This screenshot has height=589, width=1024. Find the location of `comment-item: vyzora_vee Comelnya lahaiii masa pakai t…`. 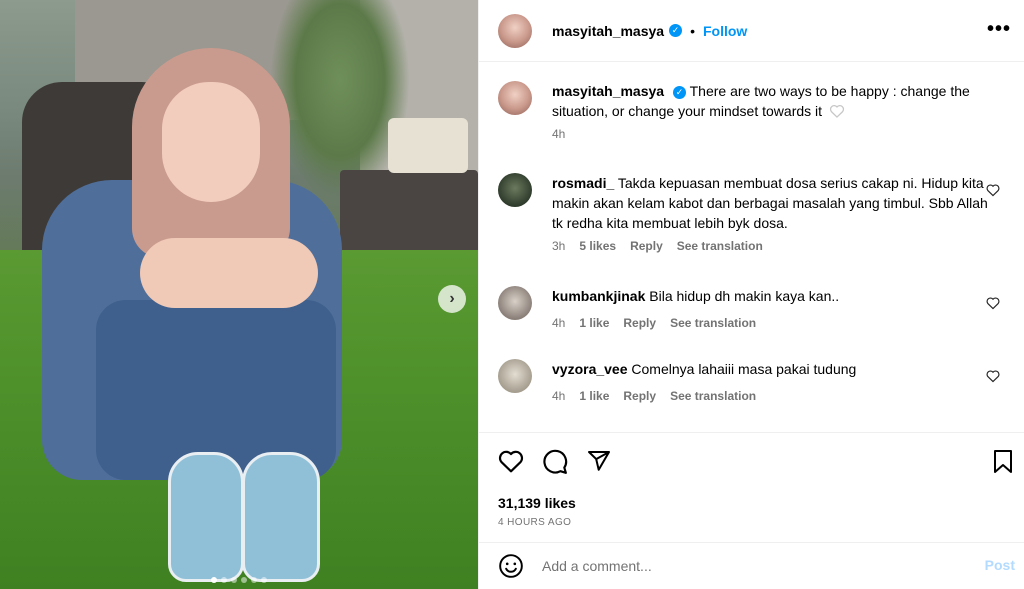

comment-item: vyzora_vee Comelnya lahaiii masa pakai t… is located at coordinates (753, 381).